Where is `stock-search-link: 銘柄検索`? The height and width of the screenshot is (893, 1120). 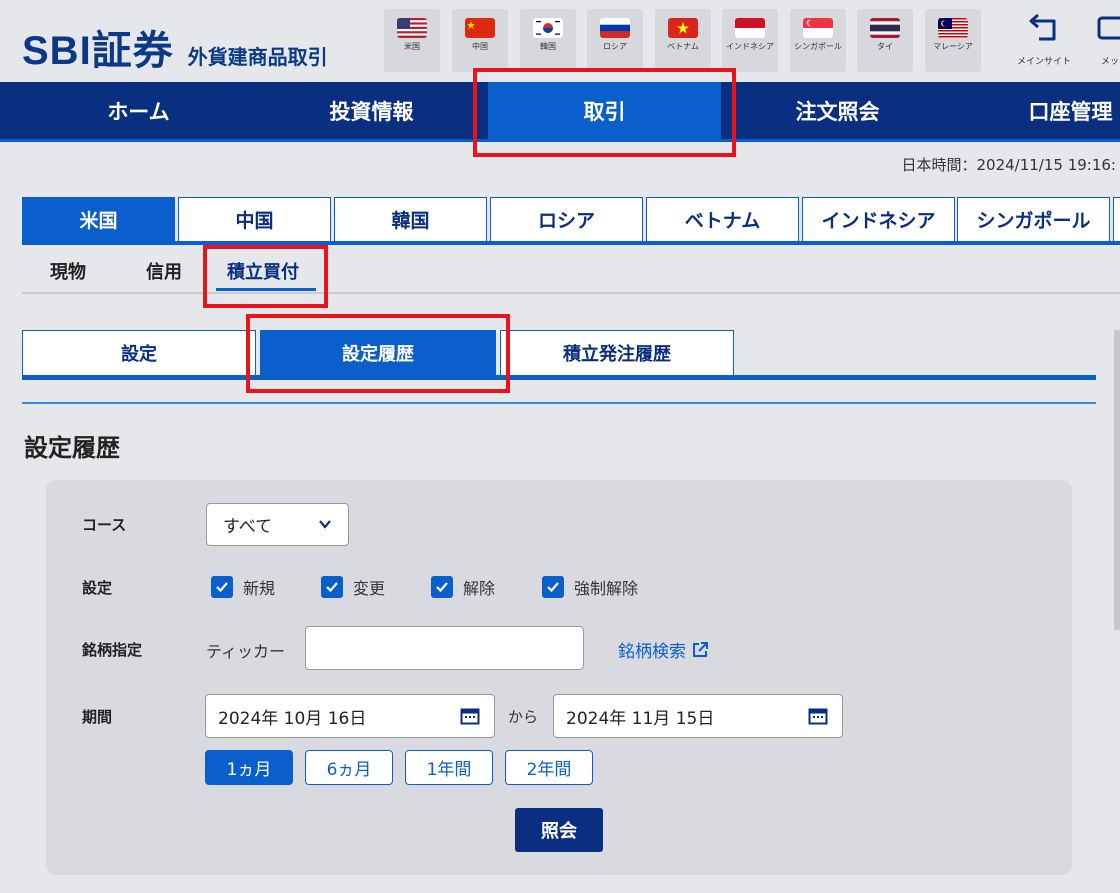 stock-search-link: 銘柄検索 is located at coordinates (664, 649).